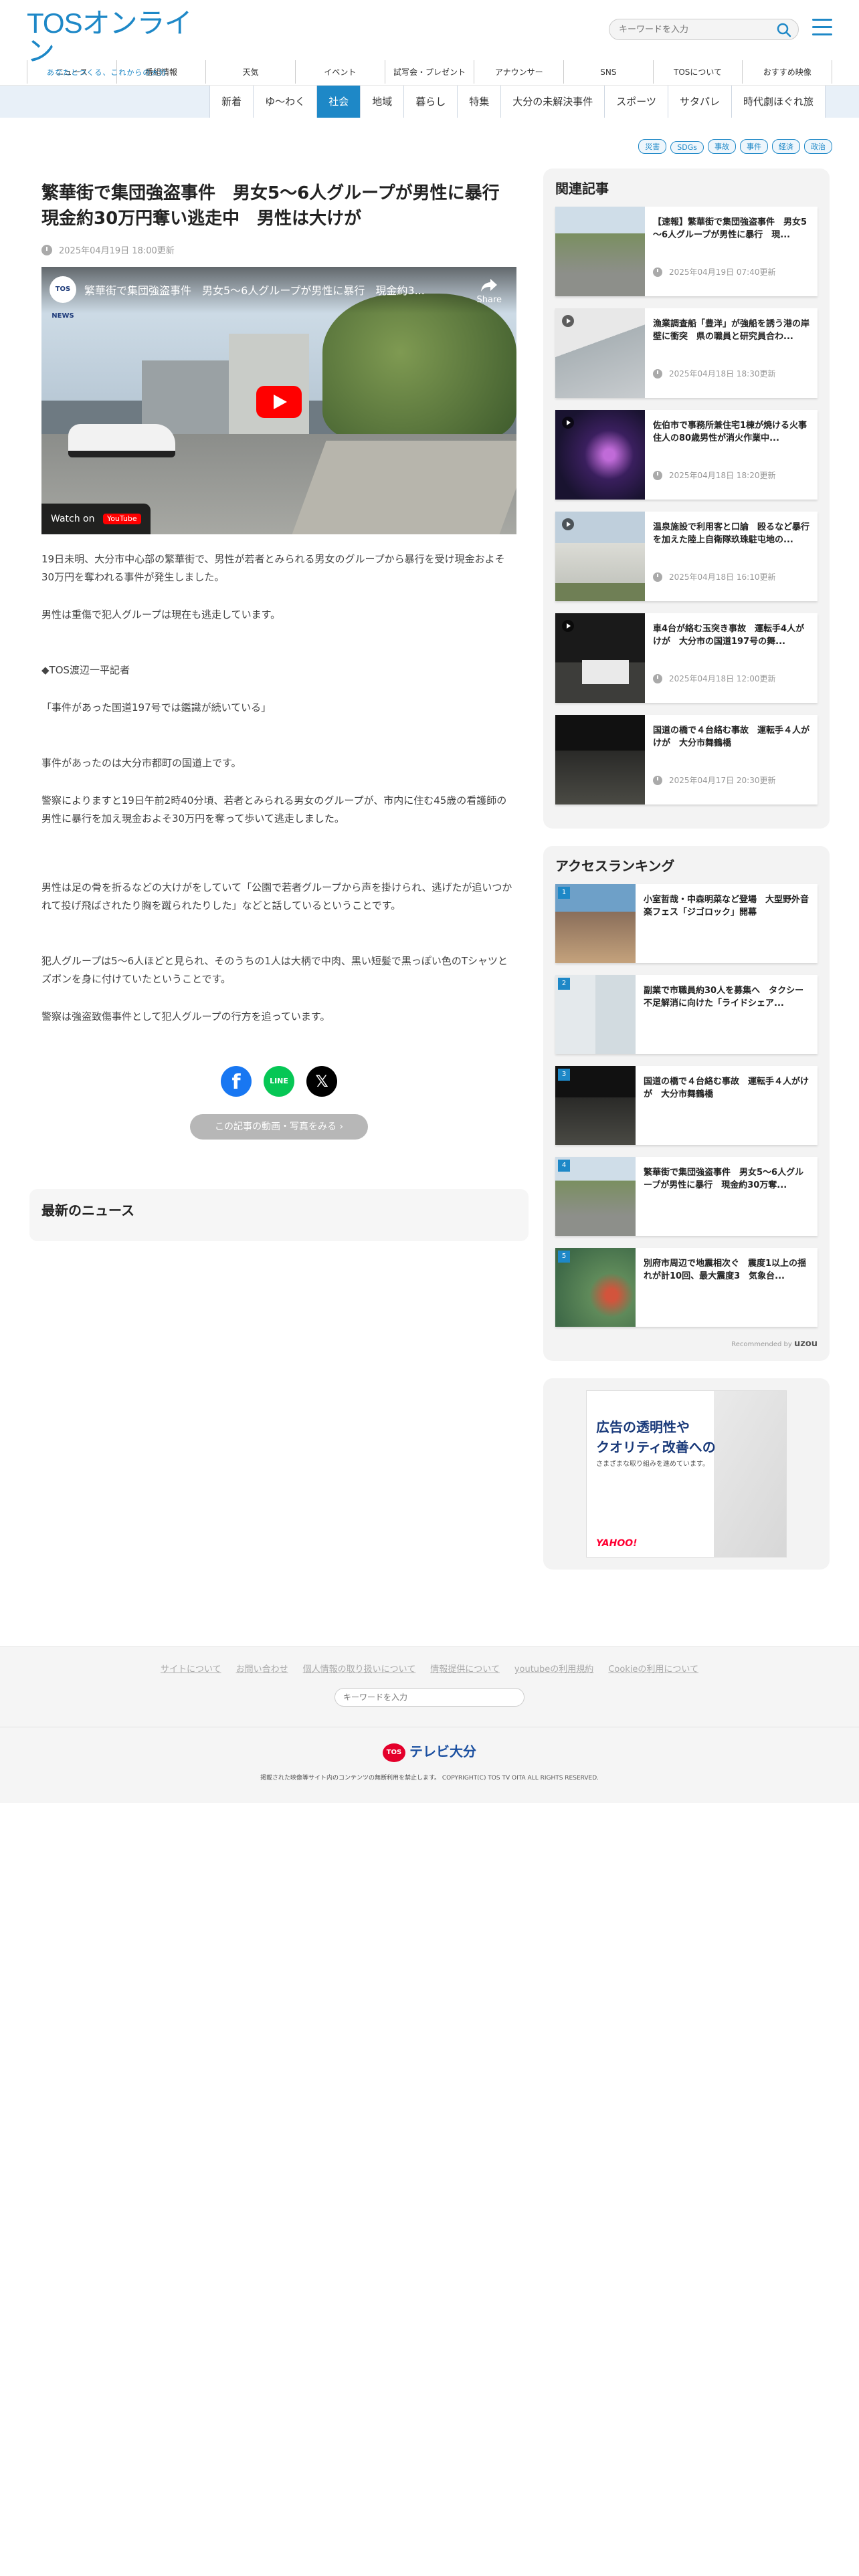 The height and width of the screenshot is (2576, 859). I want to click on search-icon, so click(784, 30).